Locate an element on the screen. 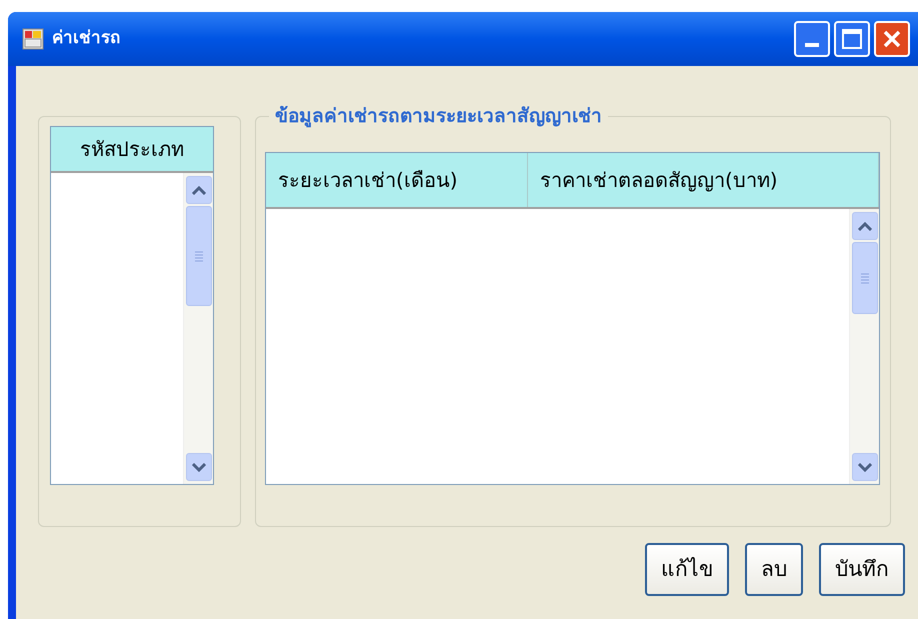 The height and width of the screenshot is (619, 918). action-button: ลบ is located at coordinates (774, 569).